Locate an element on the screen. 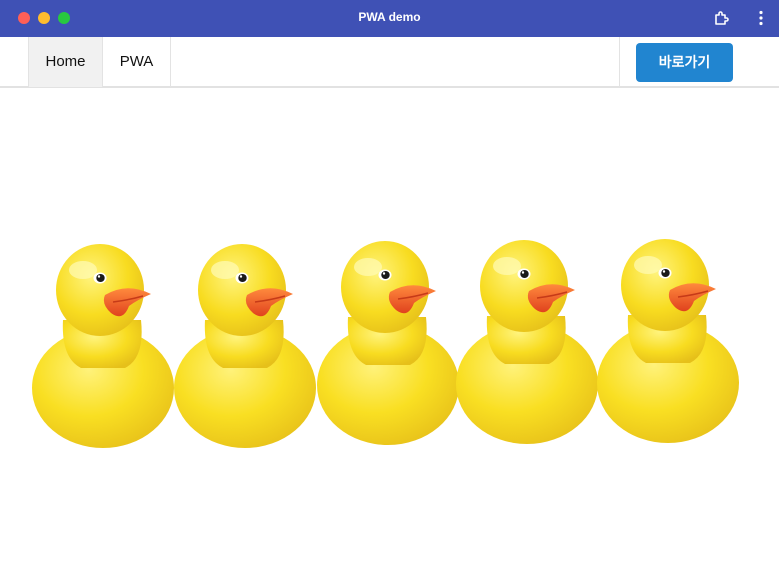 This screenshot has height=587, width=779. title-bar: PWA demo is located at coordinates (389, 18).